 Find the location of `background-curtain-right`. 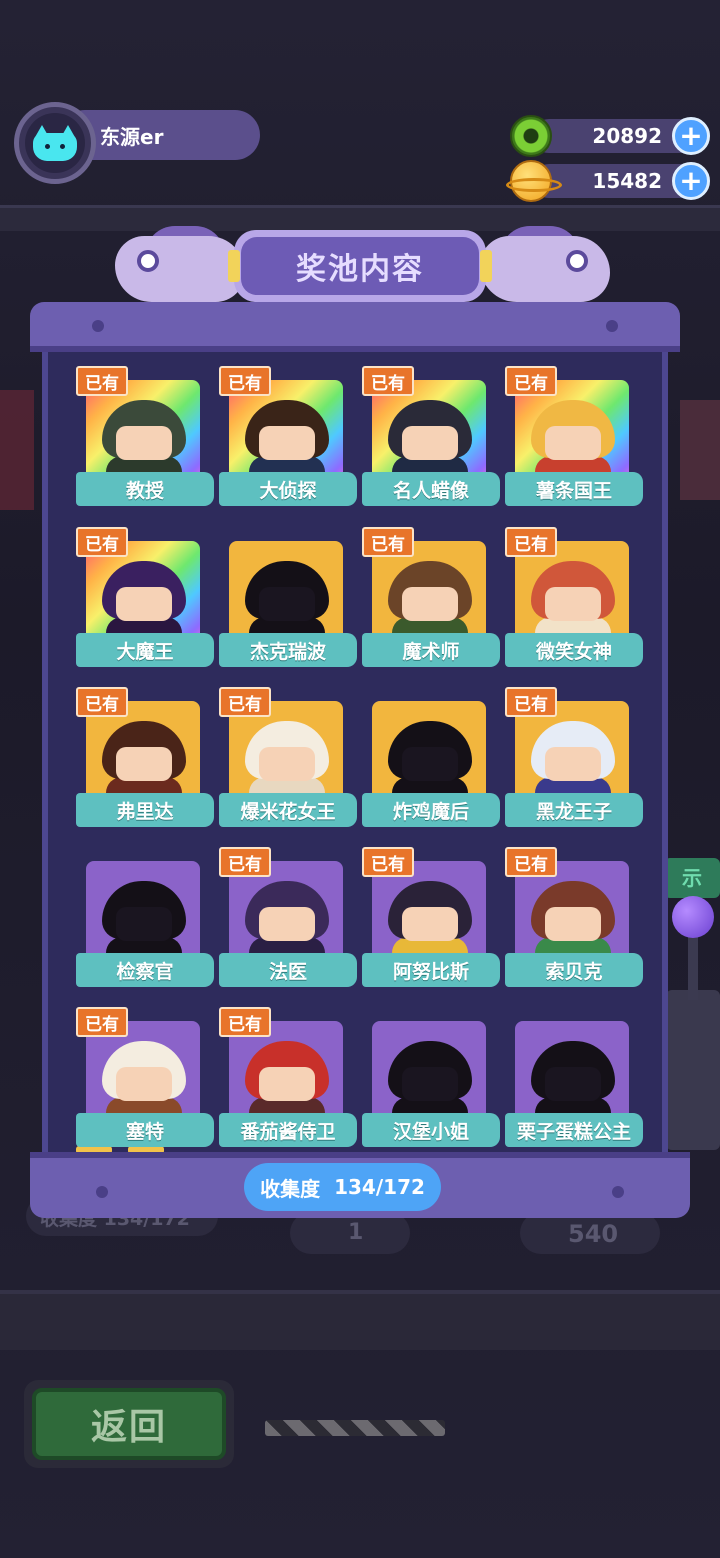

background-curtain-right is located at coordinates (700, 450).